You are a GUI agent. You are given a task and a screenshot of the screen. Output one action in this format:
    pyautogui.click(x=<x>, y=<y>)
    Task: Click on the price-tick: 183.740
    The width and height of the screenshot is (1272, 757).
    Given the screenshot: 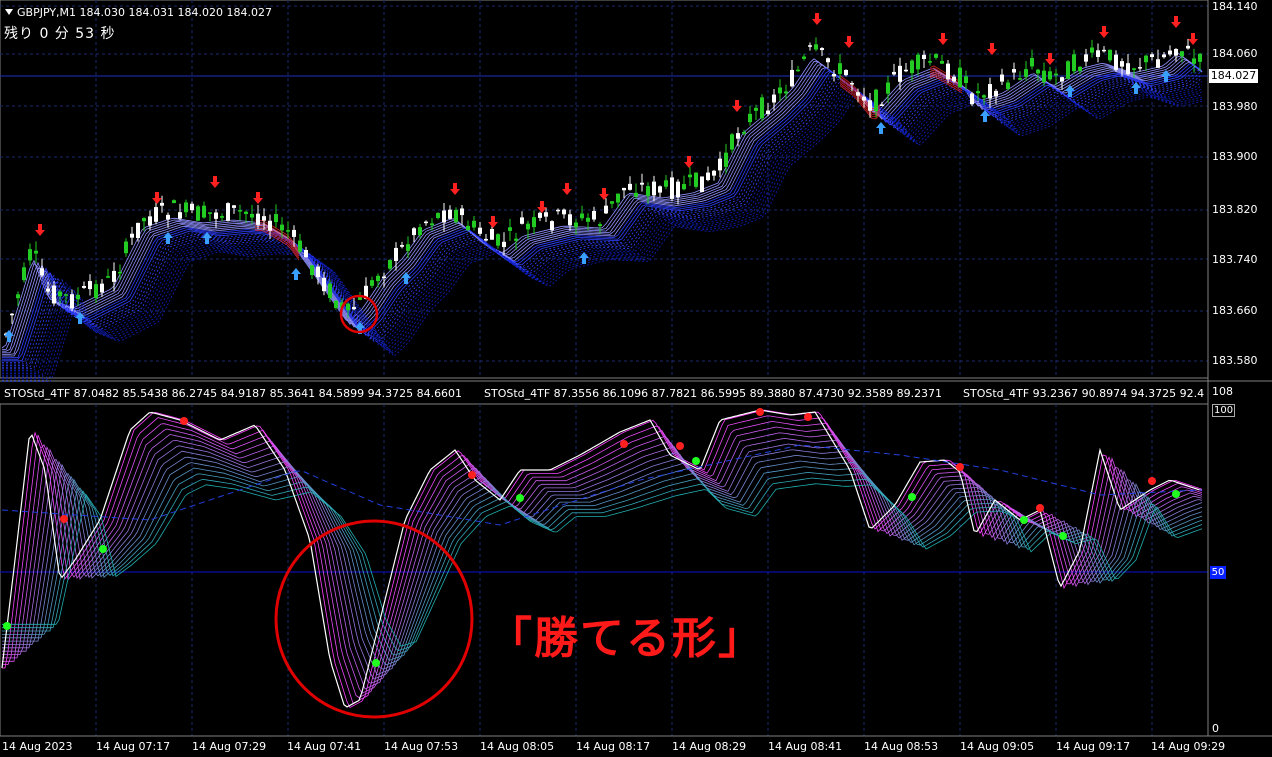 What is the action you would take?
    pyautogui.click(x=1235, y=259)
    